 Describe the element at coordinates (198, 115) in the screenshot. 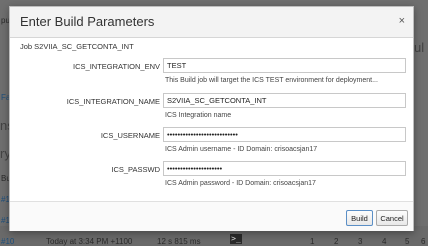

I see `integration-name-hint: ICS Integration name` at that location.